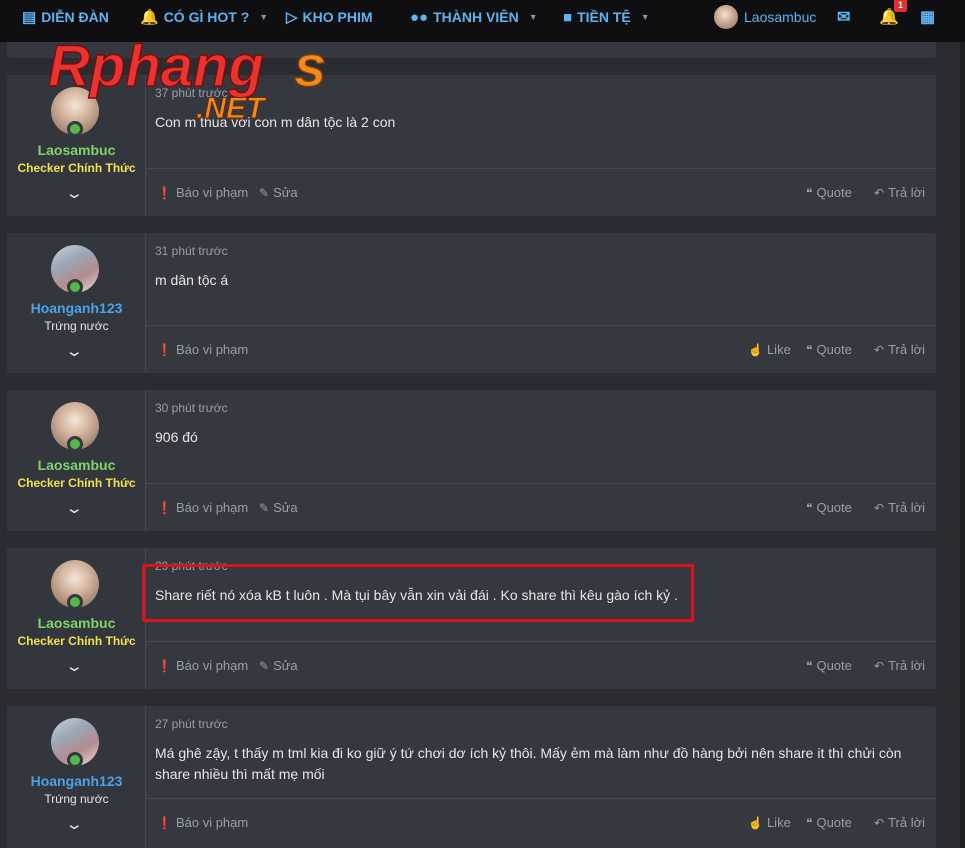 This screenshot has height=848, width=965. I want to click on post-author-panel: Laosambuc Checker Chính Thức ⌄, so click(76, 145).